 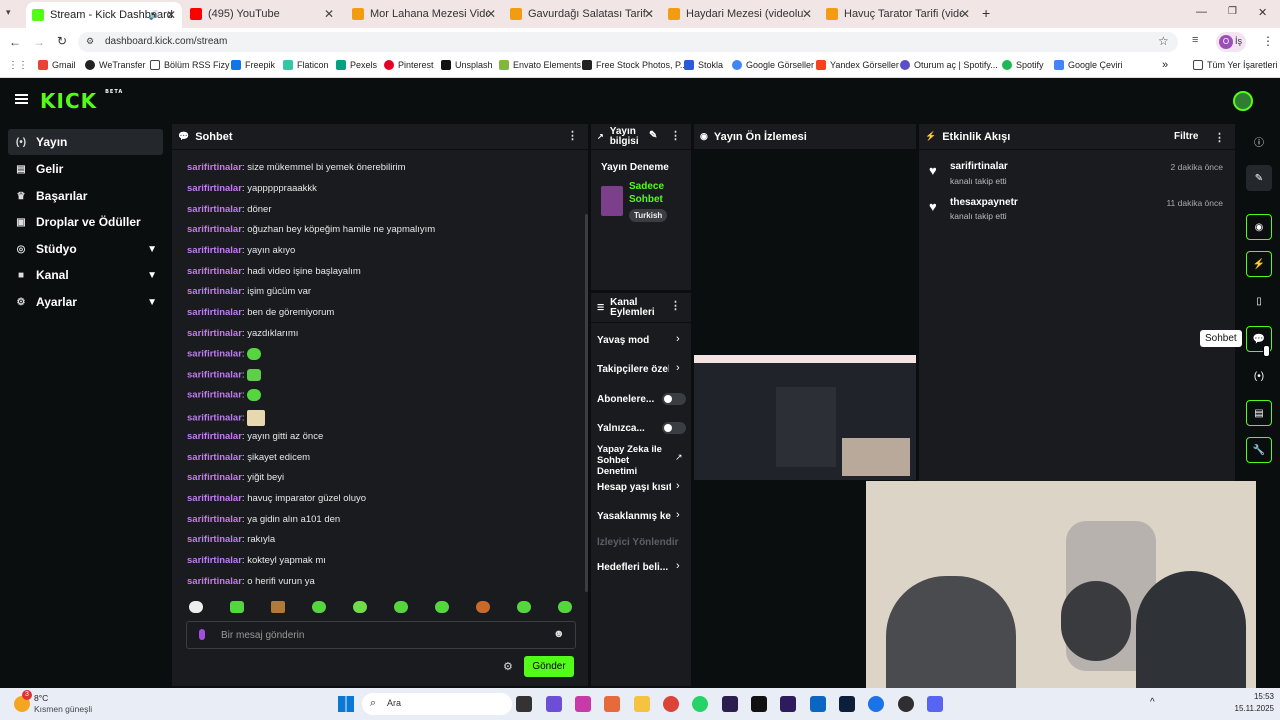 I want to click on emoji-icon: ☻, so click(x=559, y=634).